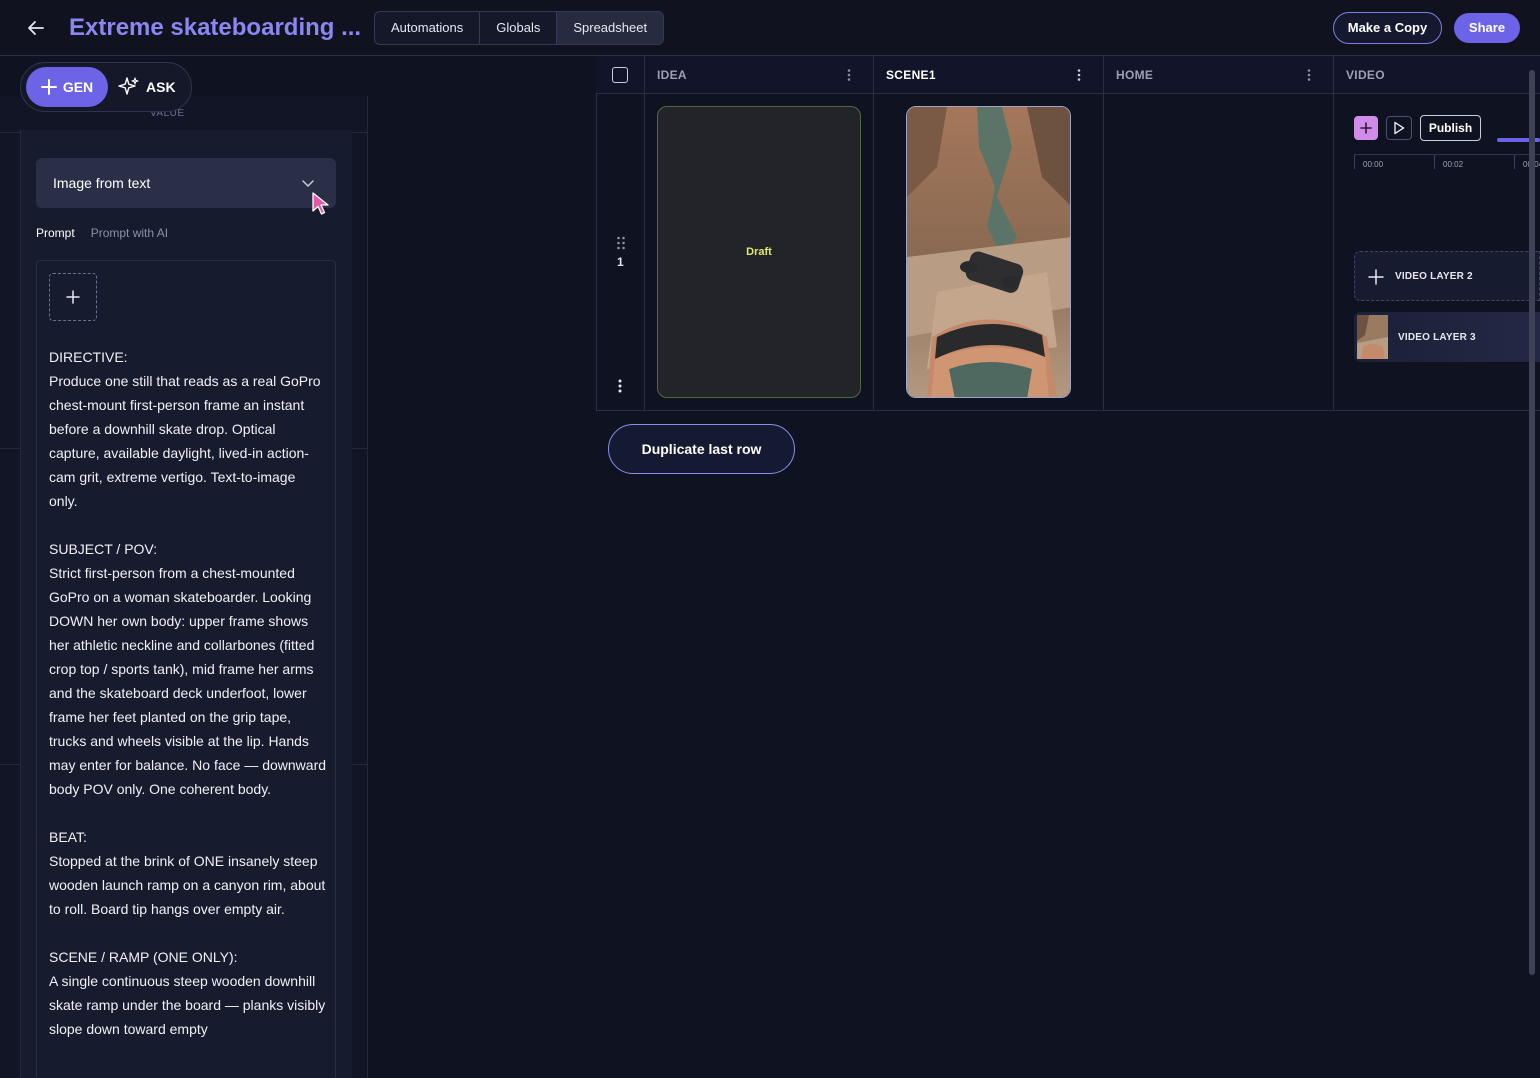 The height and width of the screenshot is (1078, 1540). I want to click on tab-spreadsheet: Spreadsheet, so click(610, 28).